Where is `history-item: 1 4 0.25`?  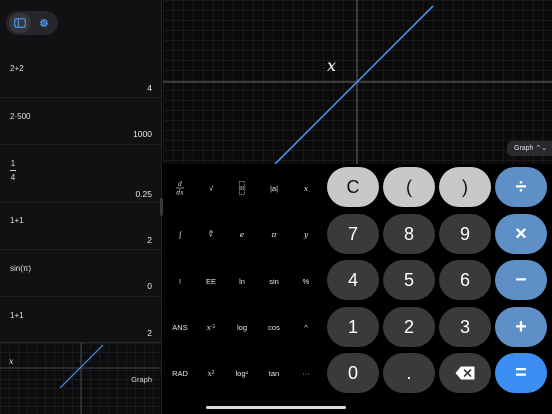 history-item: 1 4 0.25 is located at coordinates (80, 174).